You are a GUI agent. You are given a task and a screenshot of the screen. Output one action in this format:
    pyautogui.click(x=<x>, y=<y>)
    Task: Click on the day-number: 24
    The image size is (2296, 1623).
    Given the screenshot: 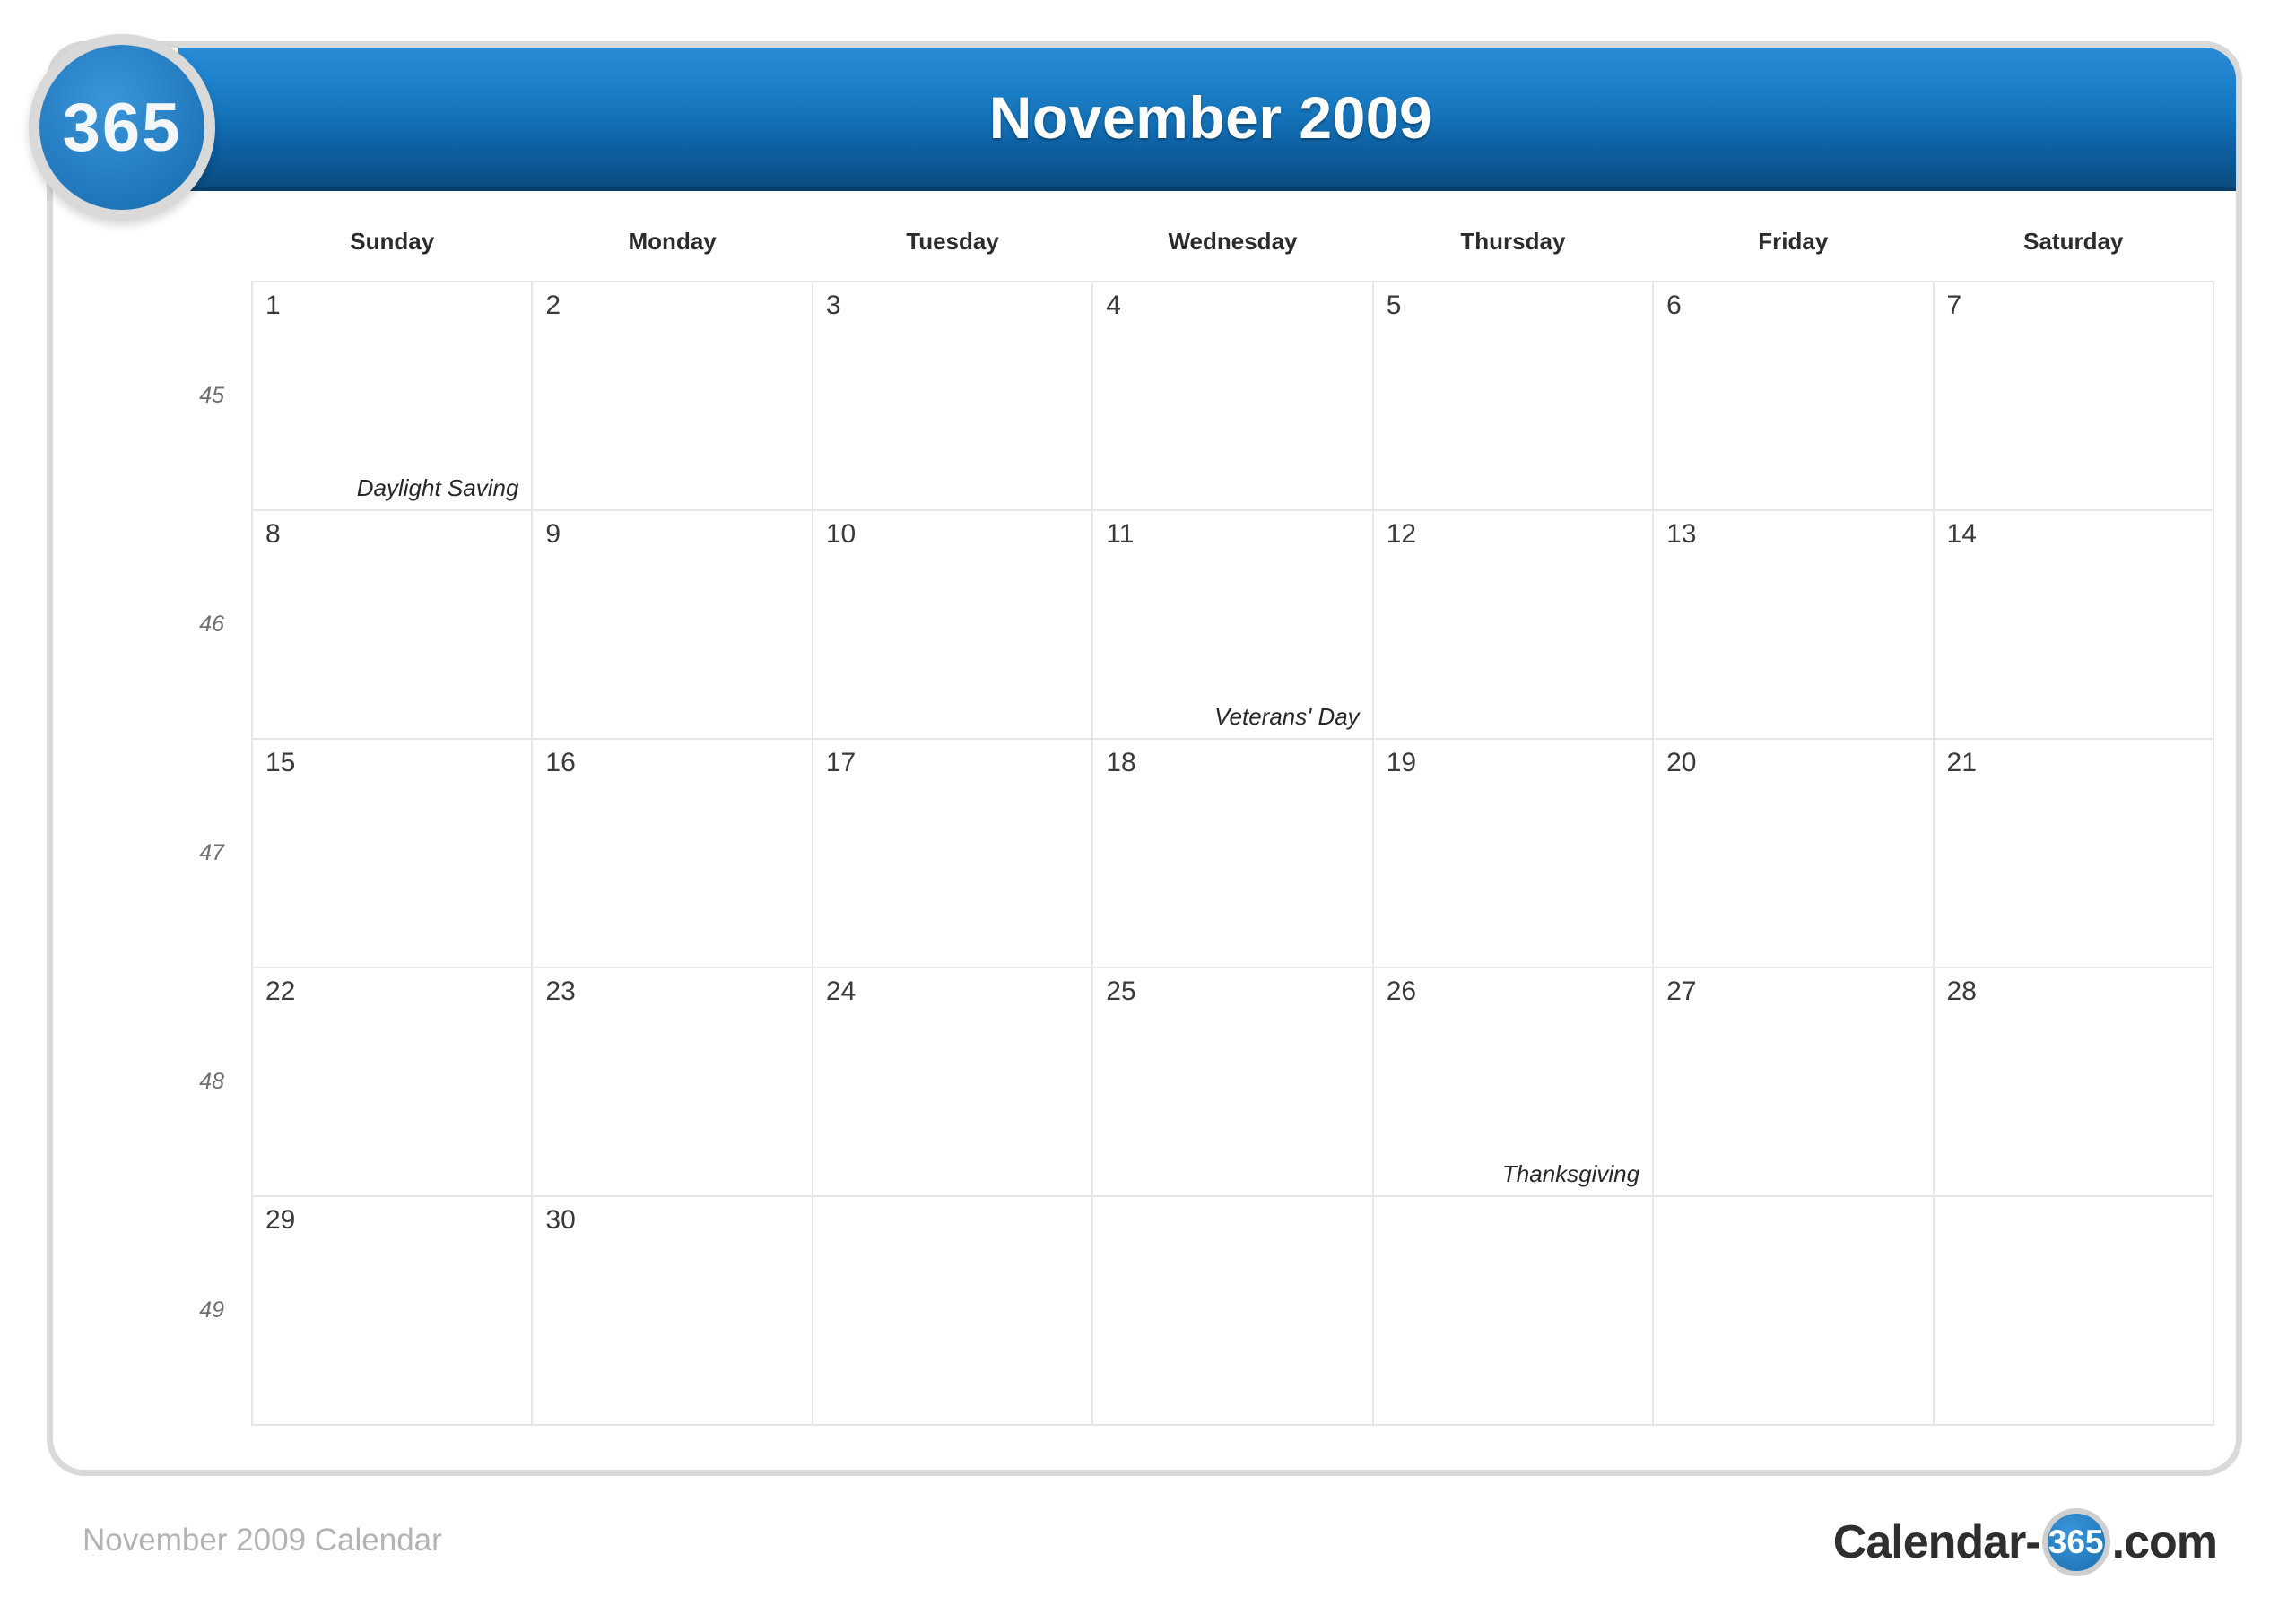 What is the action you would take?
    pyautogui.click(x=841, y=991)
    